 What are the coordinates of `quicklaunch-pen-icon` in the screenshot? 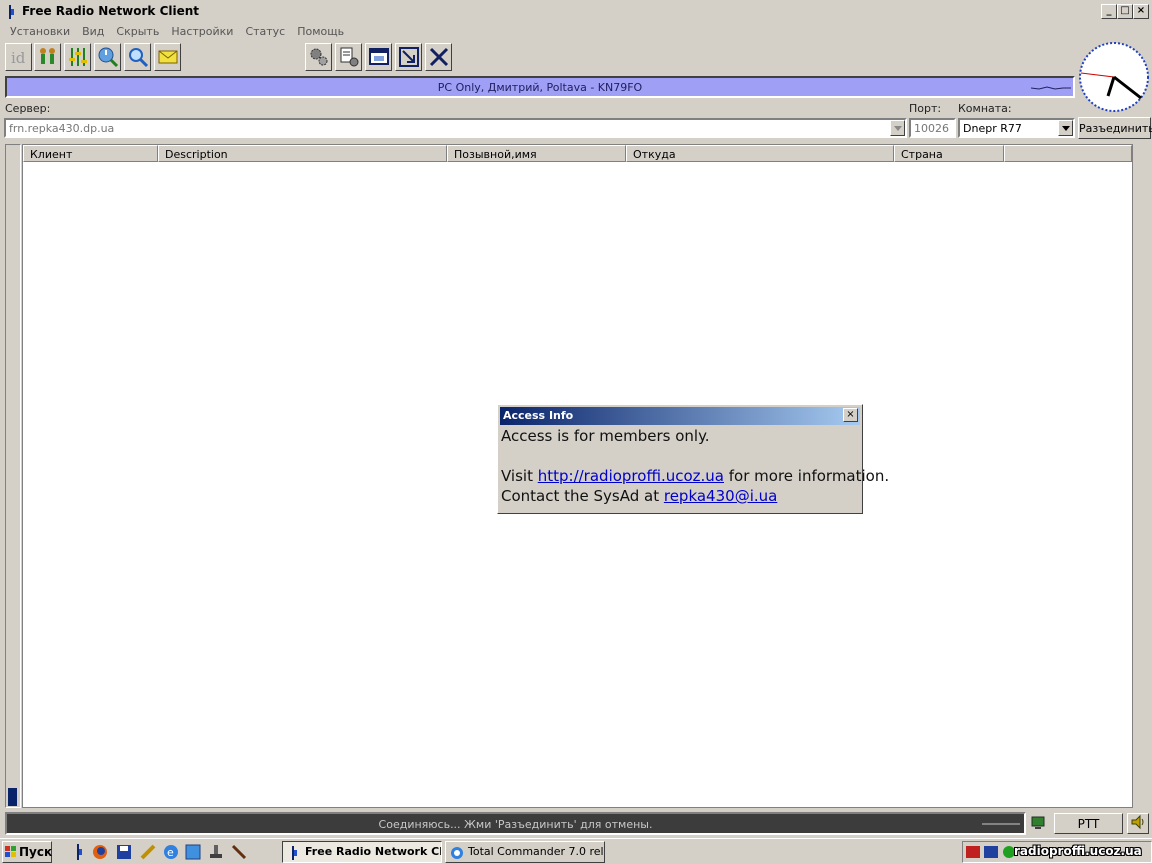 It's located at (239, 852).